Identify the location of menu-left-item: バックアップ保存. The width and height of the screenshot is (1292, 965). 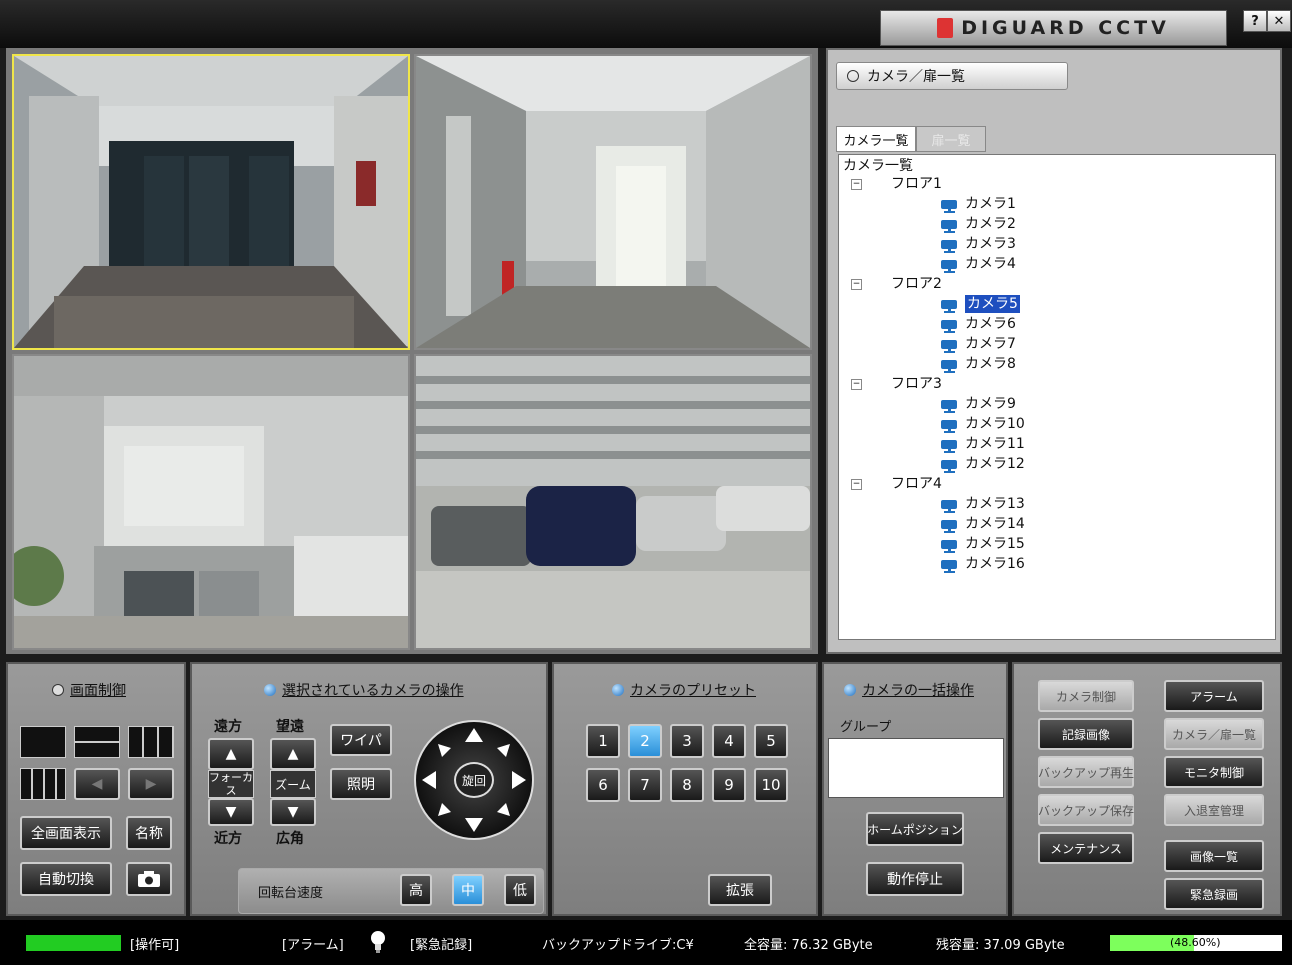
(1086, 810).